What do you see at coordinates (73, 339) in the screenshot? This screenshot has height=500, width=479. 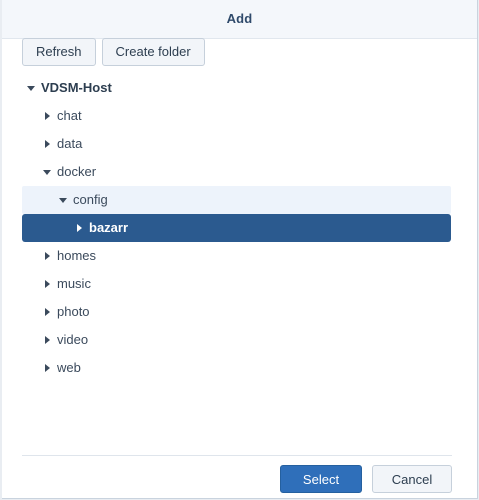 I see `tree-node-label: video` at bounding box center [73, 339].